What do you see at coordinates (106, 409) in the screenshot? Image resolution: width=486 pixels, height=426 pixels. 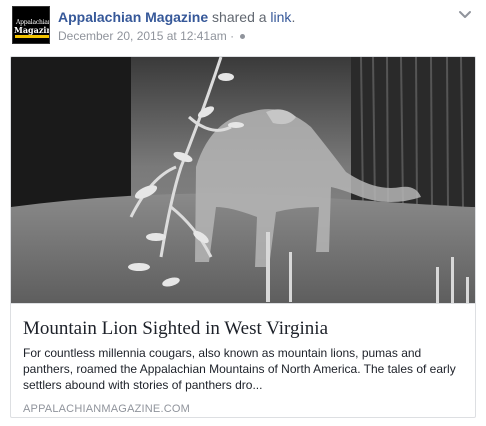 I see `link-preview-domain: APPALACHIANMAGAZINE.COM` at bounding box center [106, 409].